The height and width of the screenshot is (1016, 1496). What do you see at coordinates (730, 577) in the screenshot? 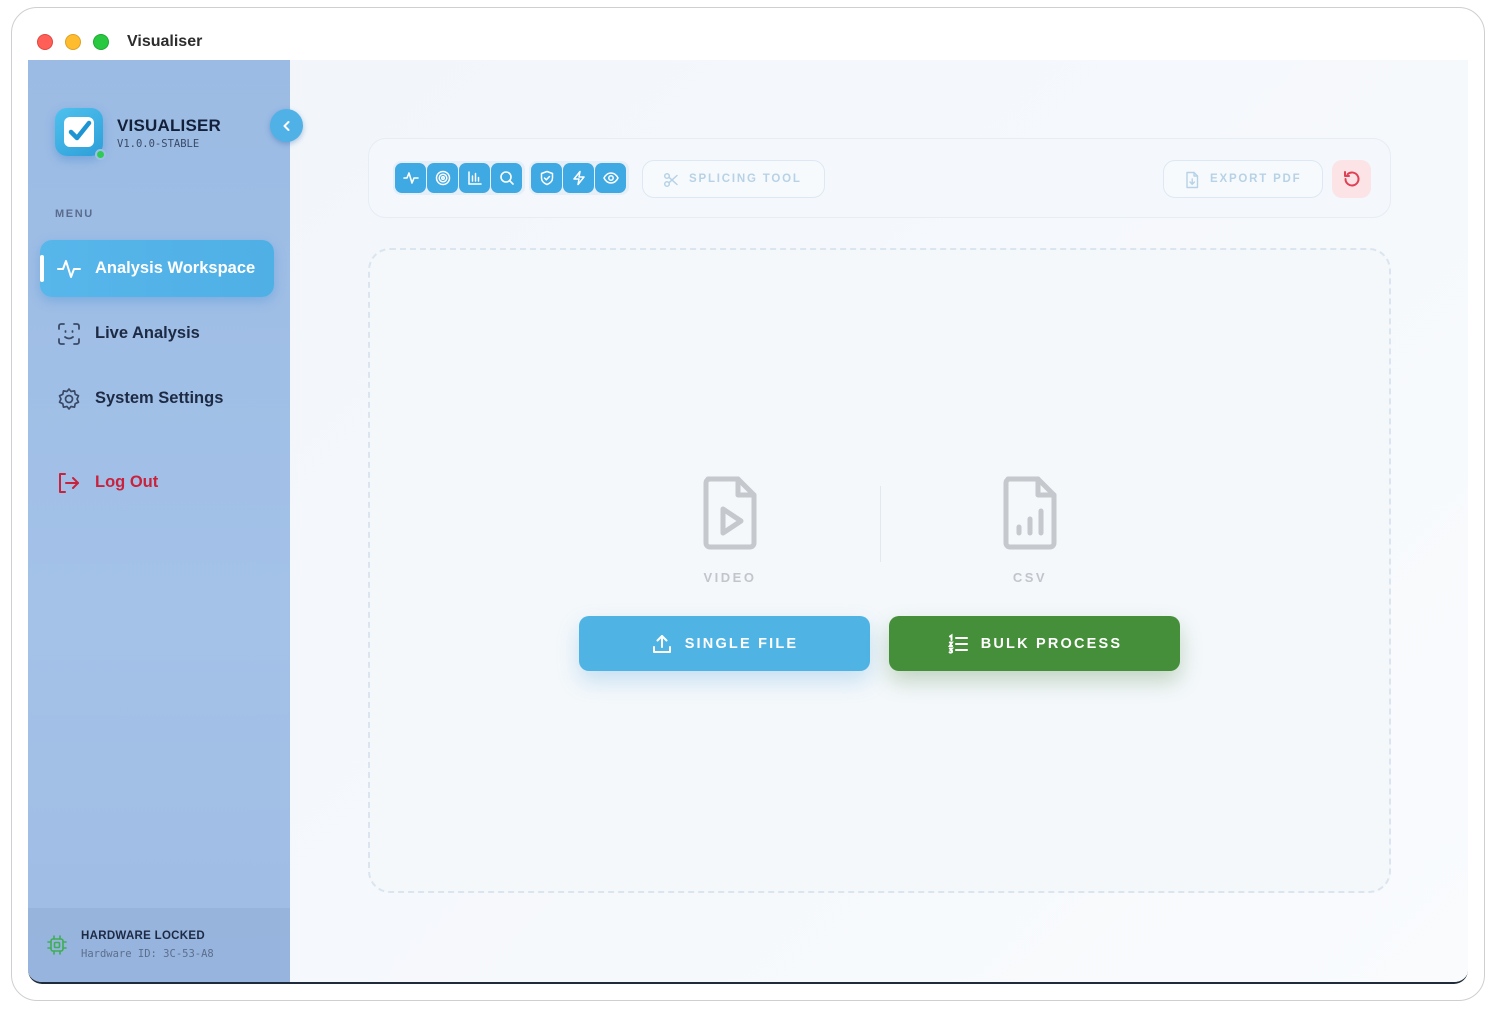
I see `video-type-label: VIDEO` at bounding box center [730, 577].